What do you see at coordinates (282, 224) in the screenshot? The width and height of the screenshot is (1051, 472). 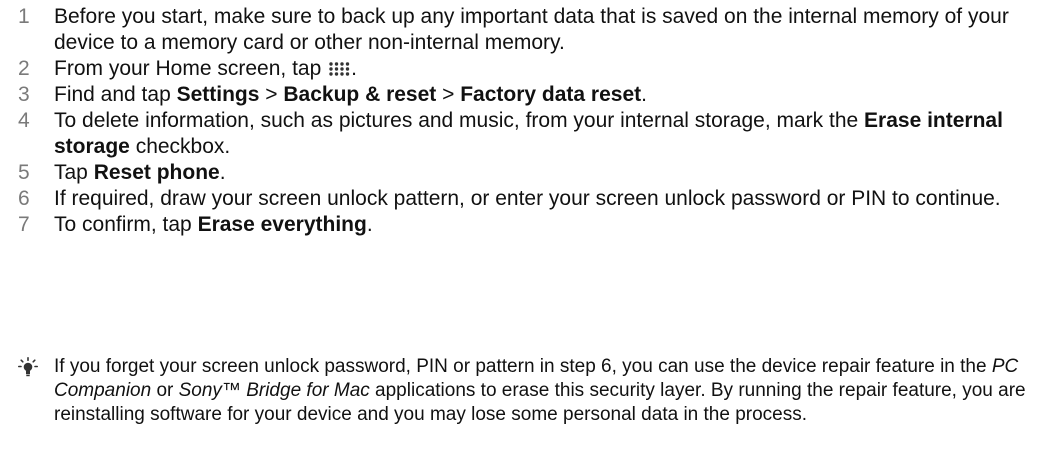 I see `ui-term: Erase everything` at bounding box center [282, 224].